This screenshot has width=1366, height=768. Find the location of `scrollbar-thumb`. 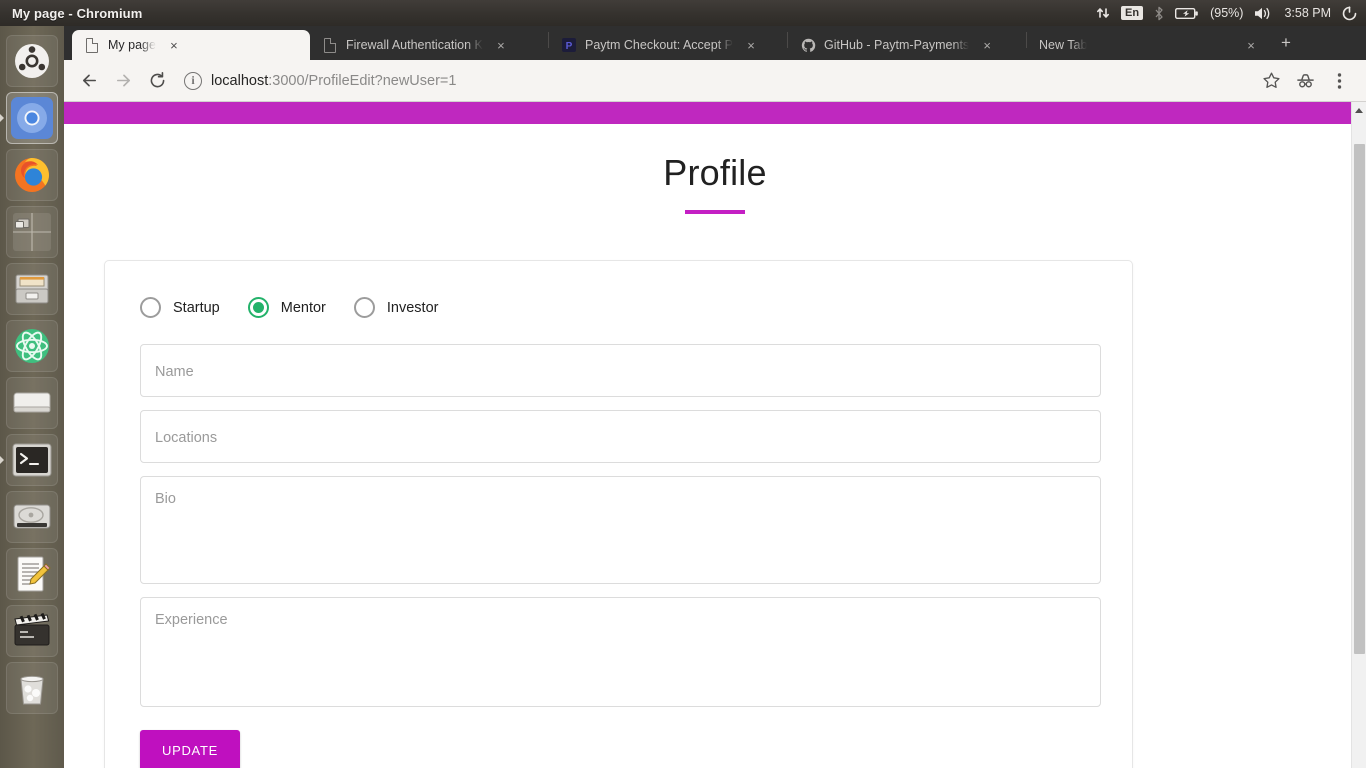

scrollbar-thumb is located at coordinates (1359, 399).